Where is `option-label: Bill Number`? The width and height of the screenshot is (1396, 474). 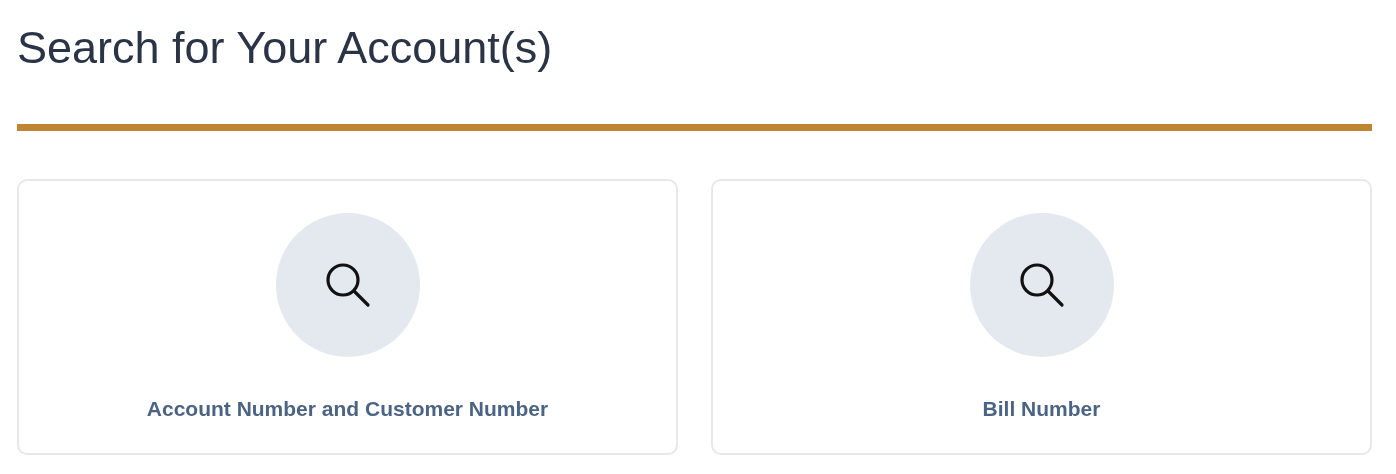
option-label: Bill Number is located at coordinates (1041, 409).